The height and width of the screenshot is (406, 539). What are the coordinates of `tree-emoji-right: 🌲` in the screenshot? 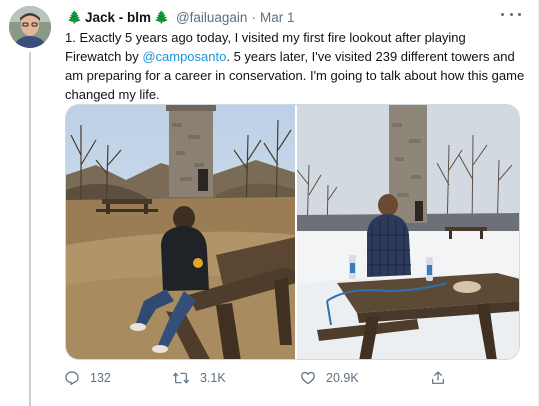 It's located at (161, 17).